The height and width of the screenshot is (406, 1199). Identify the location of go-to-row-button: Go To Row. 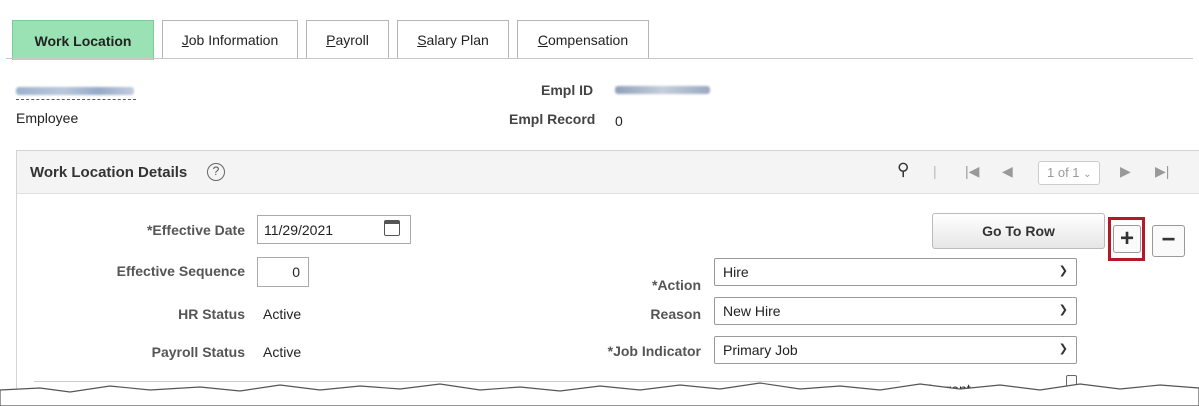
(1018, 231).